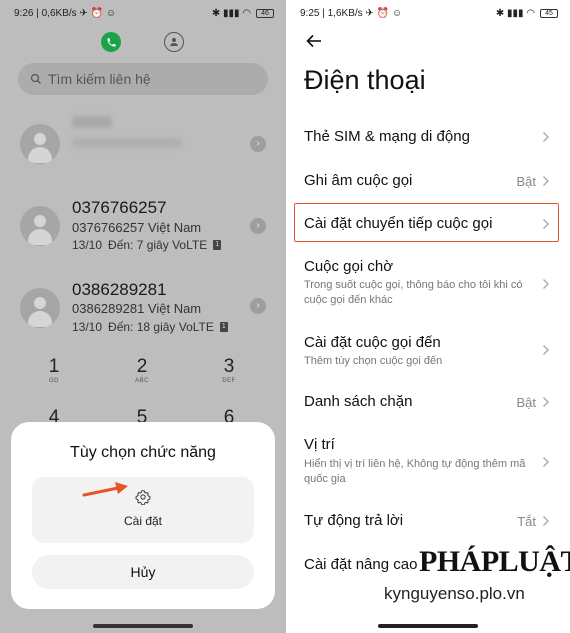 The width and height of the screenshot is (570, 633). Describe the element at coordinates (111, 42) in the screenshot. I see `phone-tab-icon` at that location.